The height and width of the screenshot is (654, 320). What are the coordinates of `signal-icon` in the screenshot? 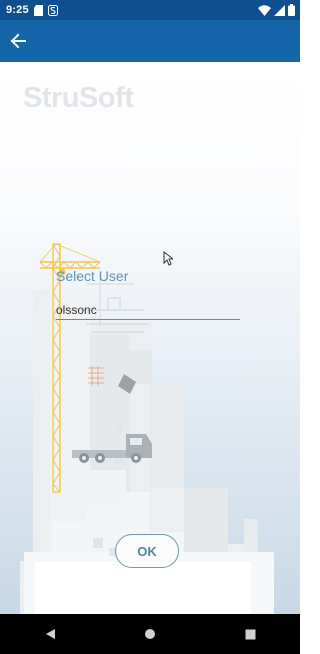 It's located at (279, 10).